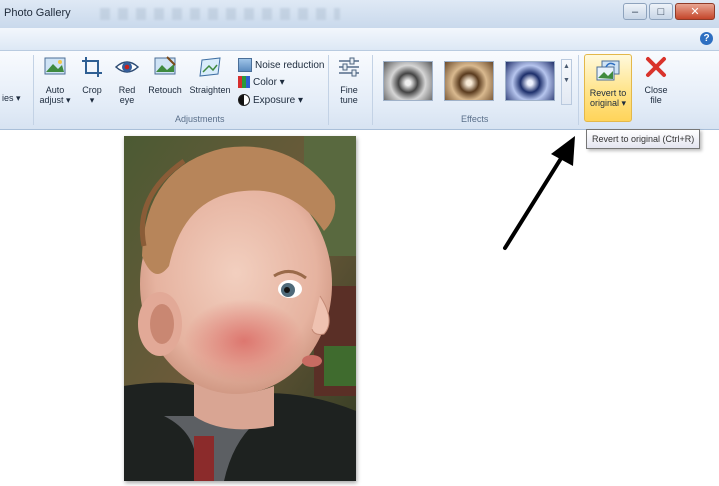  What do you see at coordinates (200, 119) in the screenshot?
I see `adjustments-group-label: Adjustments` at bounding box center [200, 119].